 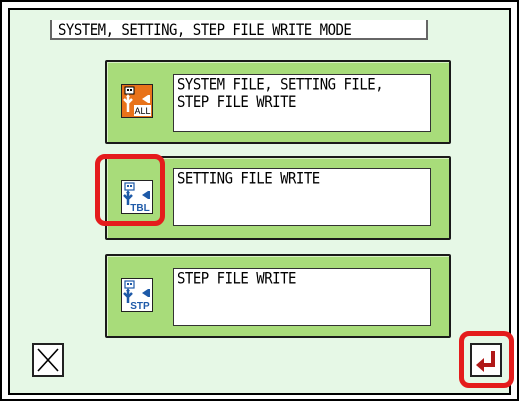 I want to click on icon-label-stp: STP, so click(x=140, y=306).